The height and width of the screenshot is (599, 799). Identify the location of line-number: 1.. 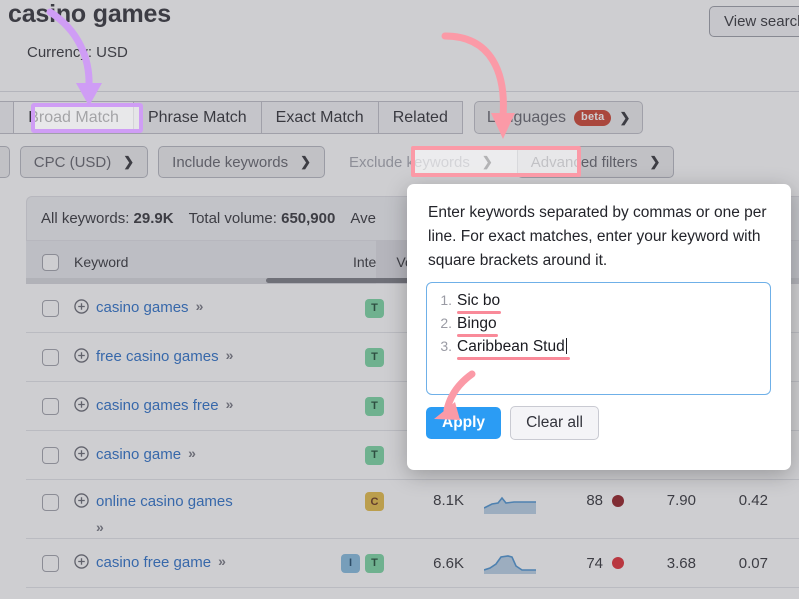
(446, 300).